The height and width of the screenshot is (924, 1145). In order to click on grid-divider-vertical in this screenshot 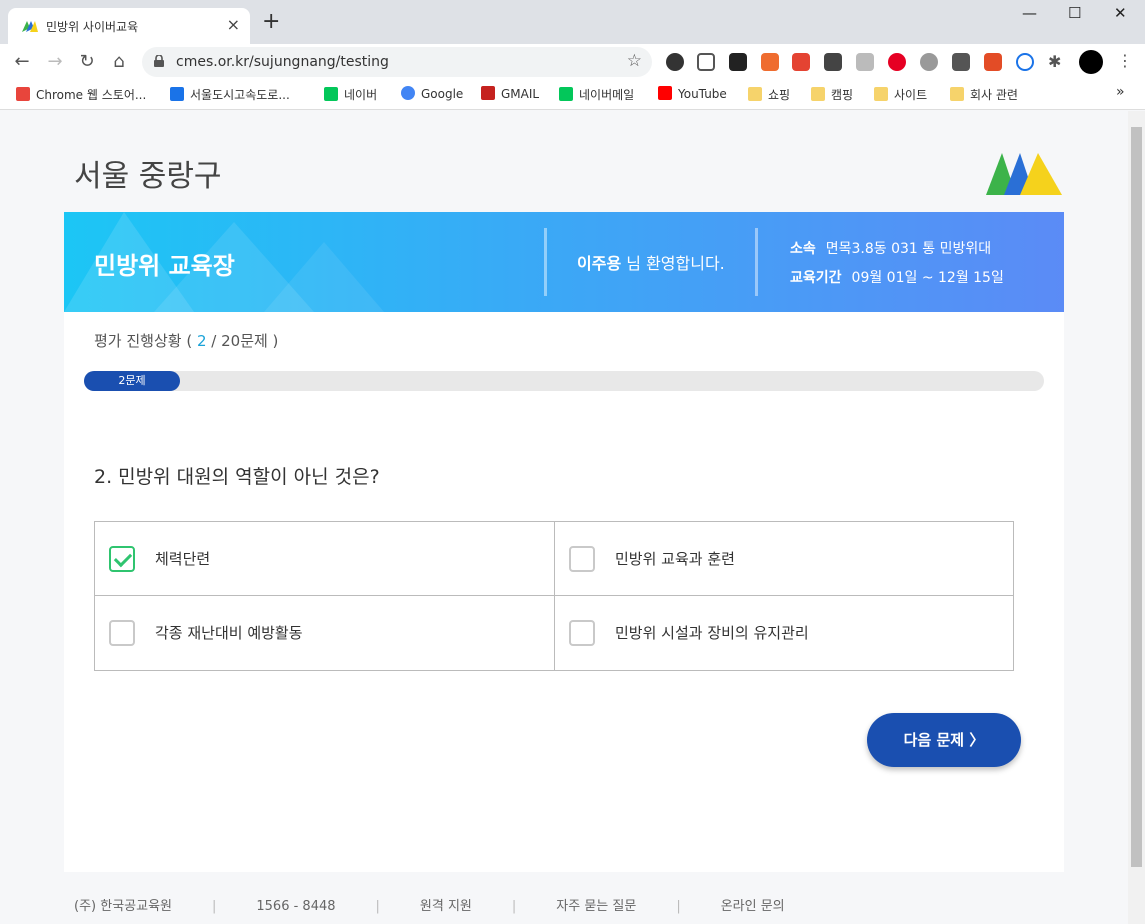, I will do `click(554, 596)`.